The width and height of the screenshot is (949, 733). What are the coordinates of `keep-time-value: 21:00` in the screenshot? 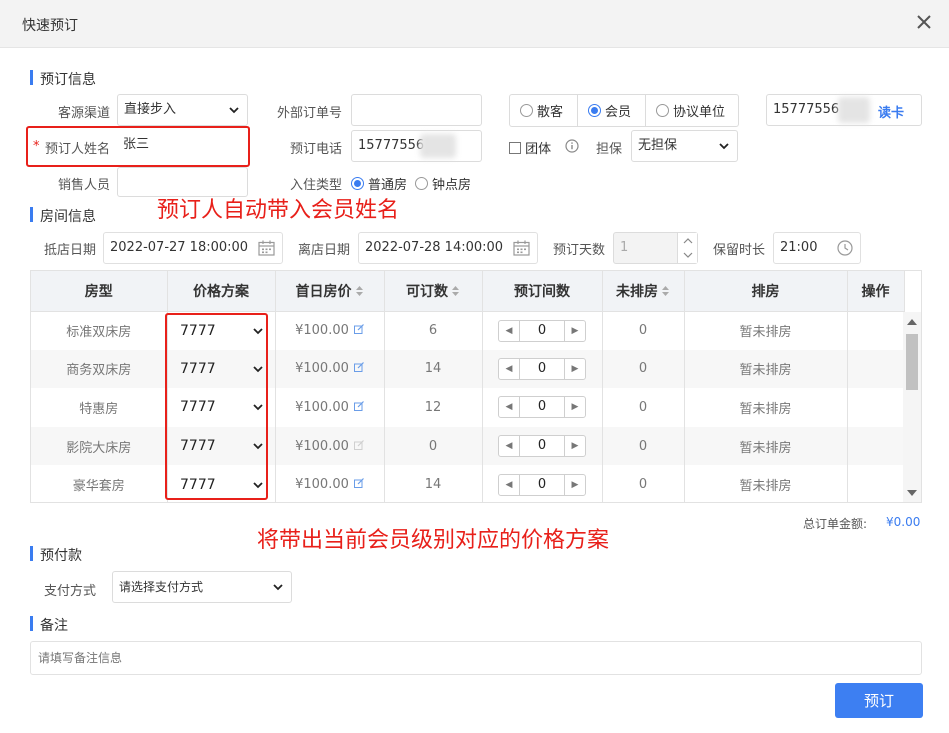 It's located at (799, 247).